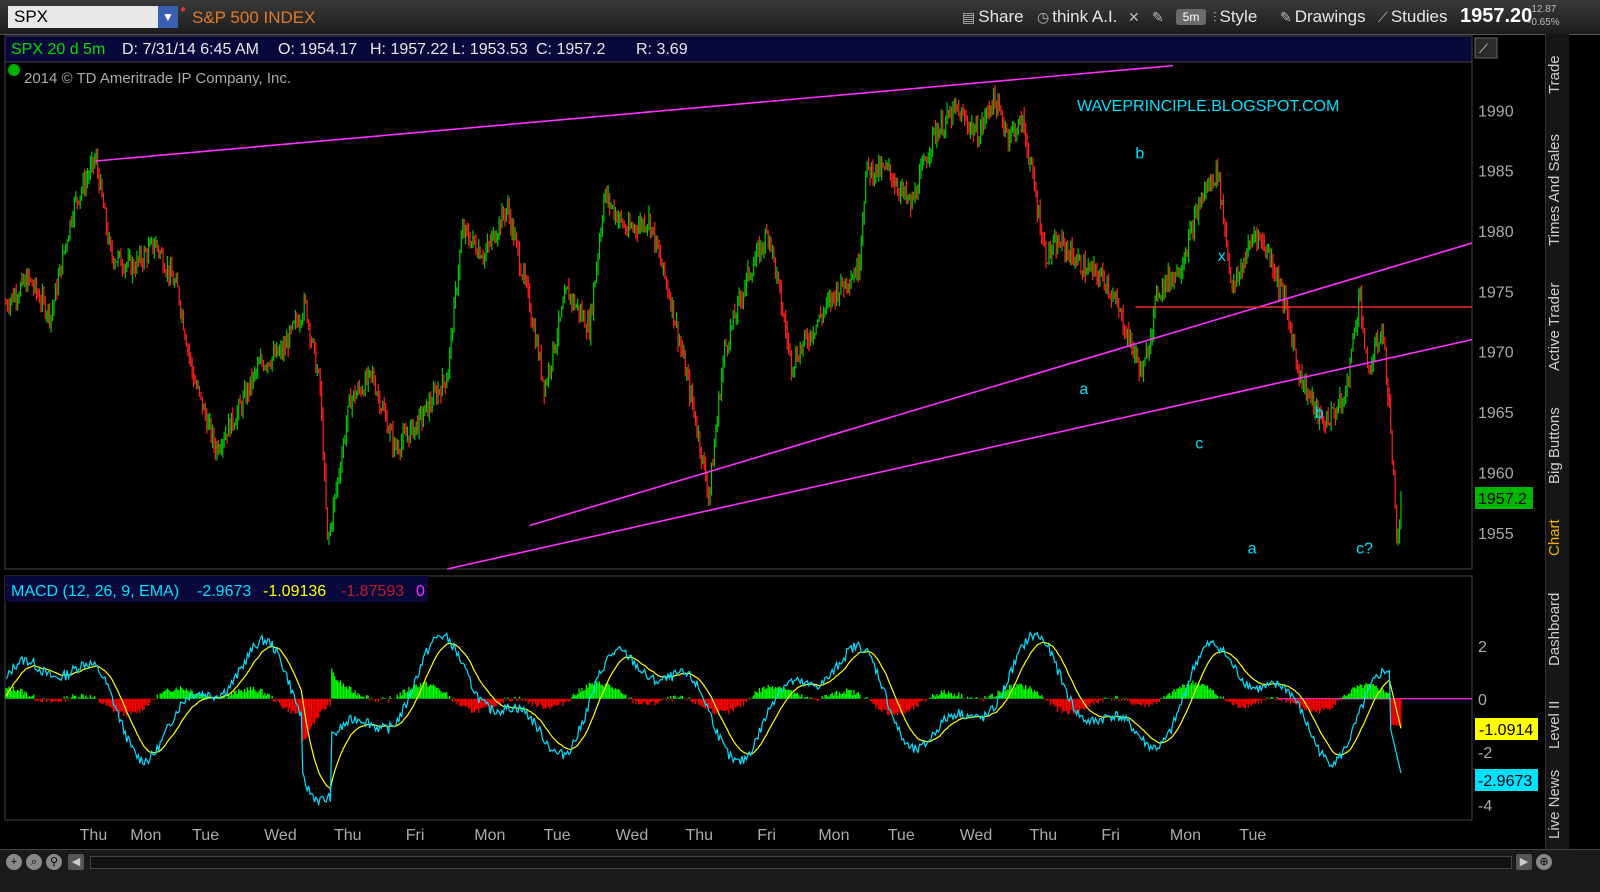 The image size is (1600, 892). I want to click on aggregation-selector: 5m, so click(1191, 17).